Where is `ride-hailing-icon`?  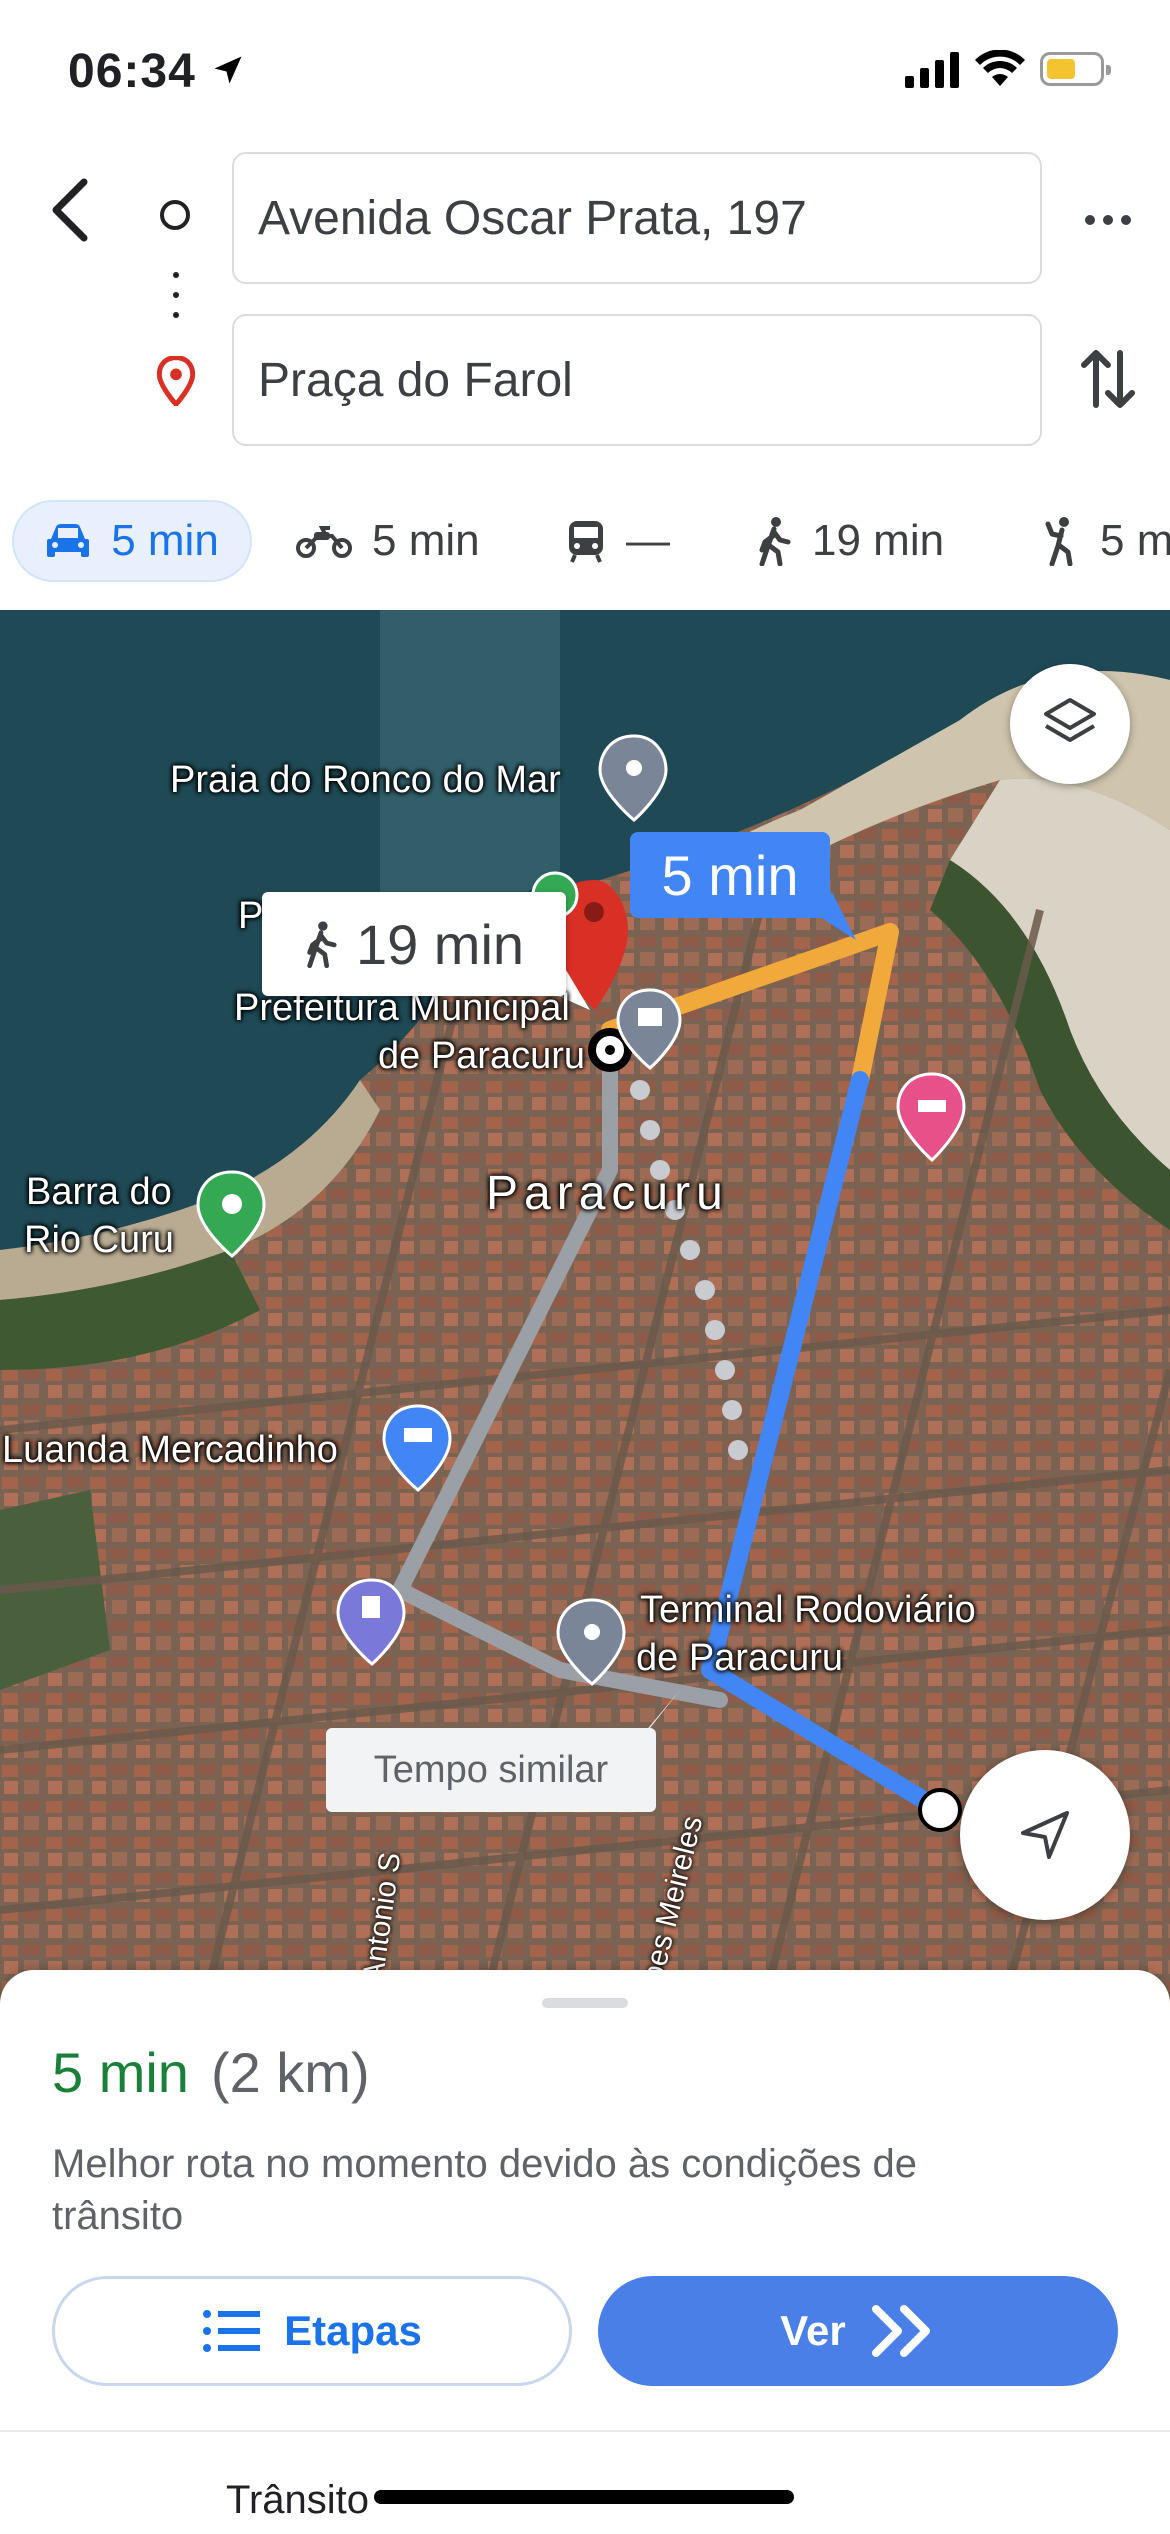
ride-hailing-icon is located at coordinates (1059, 541).